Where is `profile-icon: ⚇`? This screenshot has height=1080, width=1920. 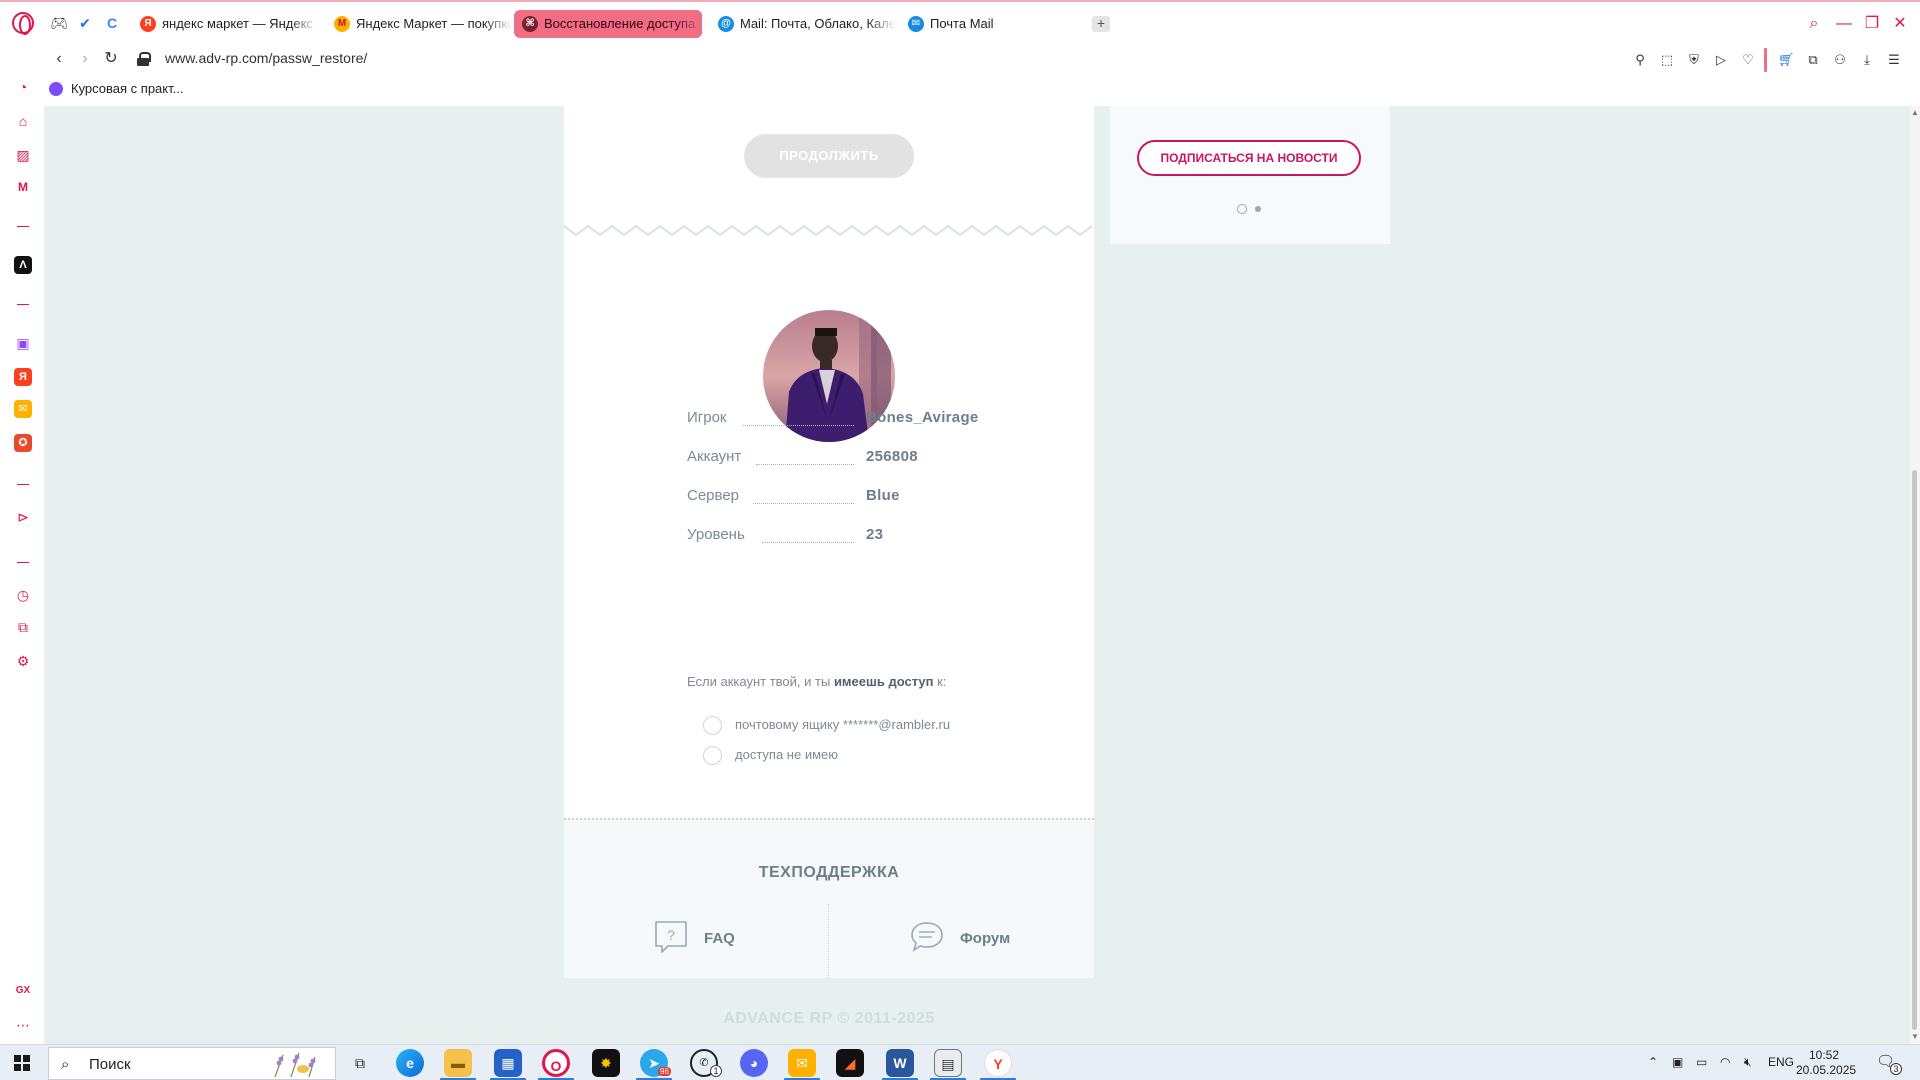 profile-icon: ⚇ is located at coordinates (1840, 60).